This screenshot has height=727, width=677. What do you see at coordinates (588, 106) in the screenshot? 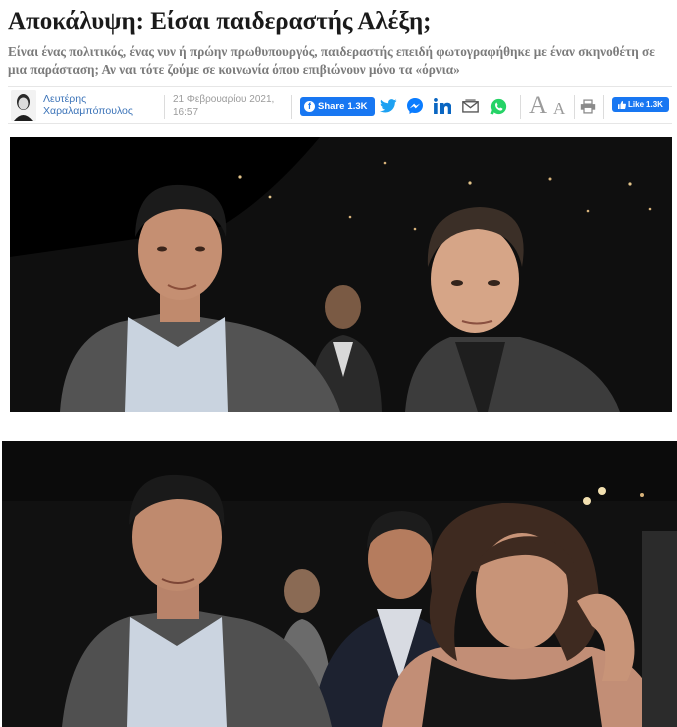
I see `print-icon` at bounding box center [588, 106].